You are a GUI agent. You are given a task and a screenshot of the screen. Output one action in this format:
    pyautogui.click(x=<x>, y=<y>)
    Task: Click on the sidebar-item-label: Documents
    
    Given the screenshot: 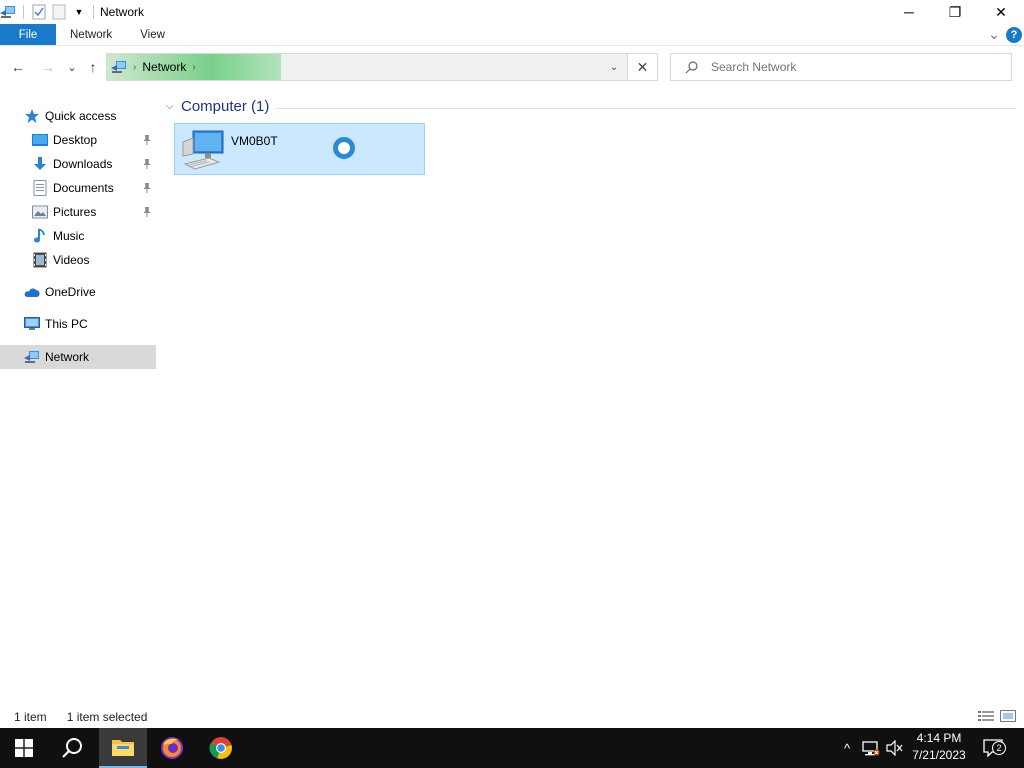 What is the action you would take?
    pyautogui.click(x=83, y=188)
    